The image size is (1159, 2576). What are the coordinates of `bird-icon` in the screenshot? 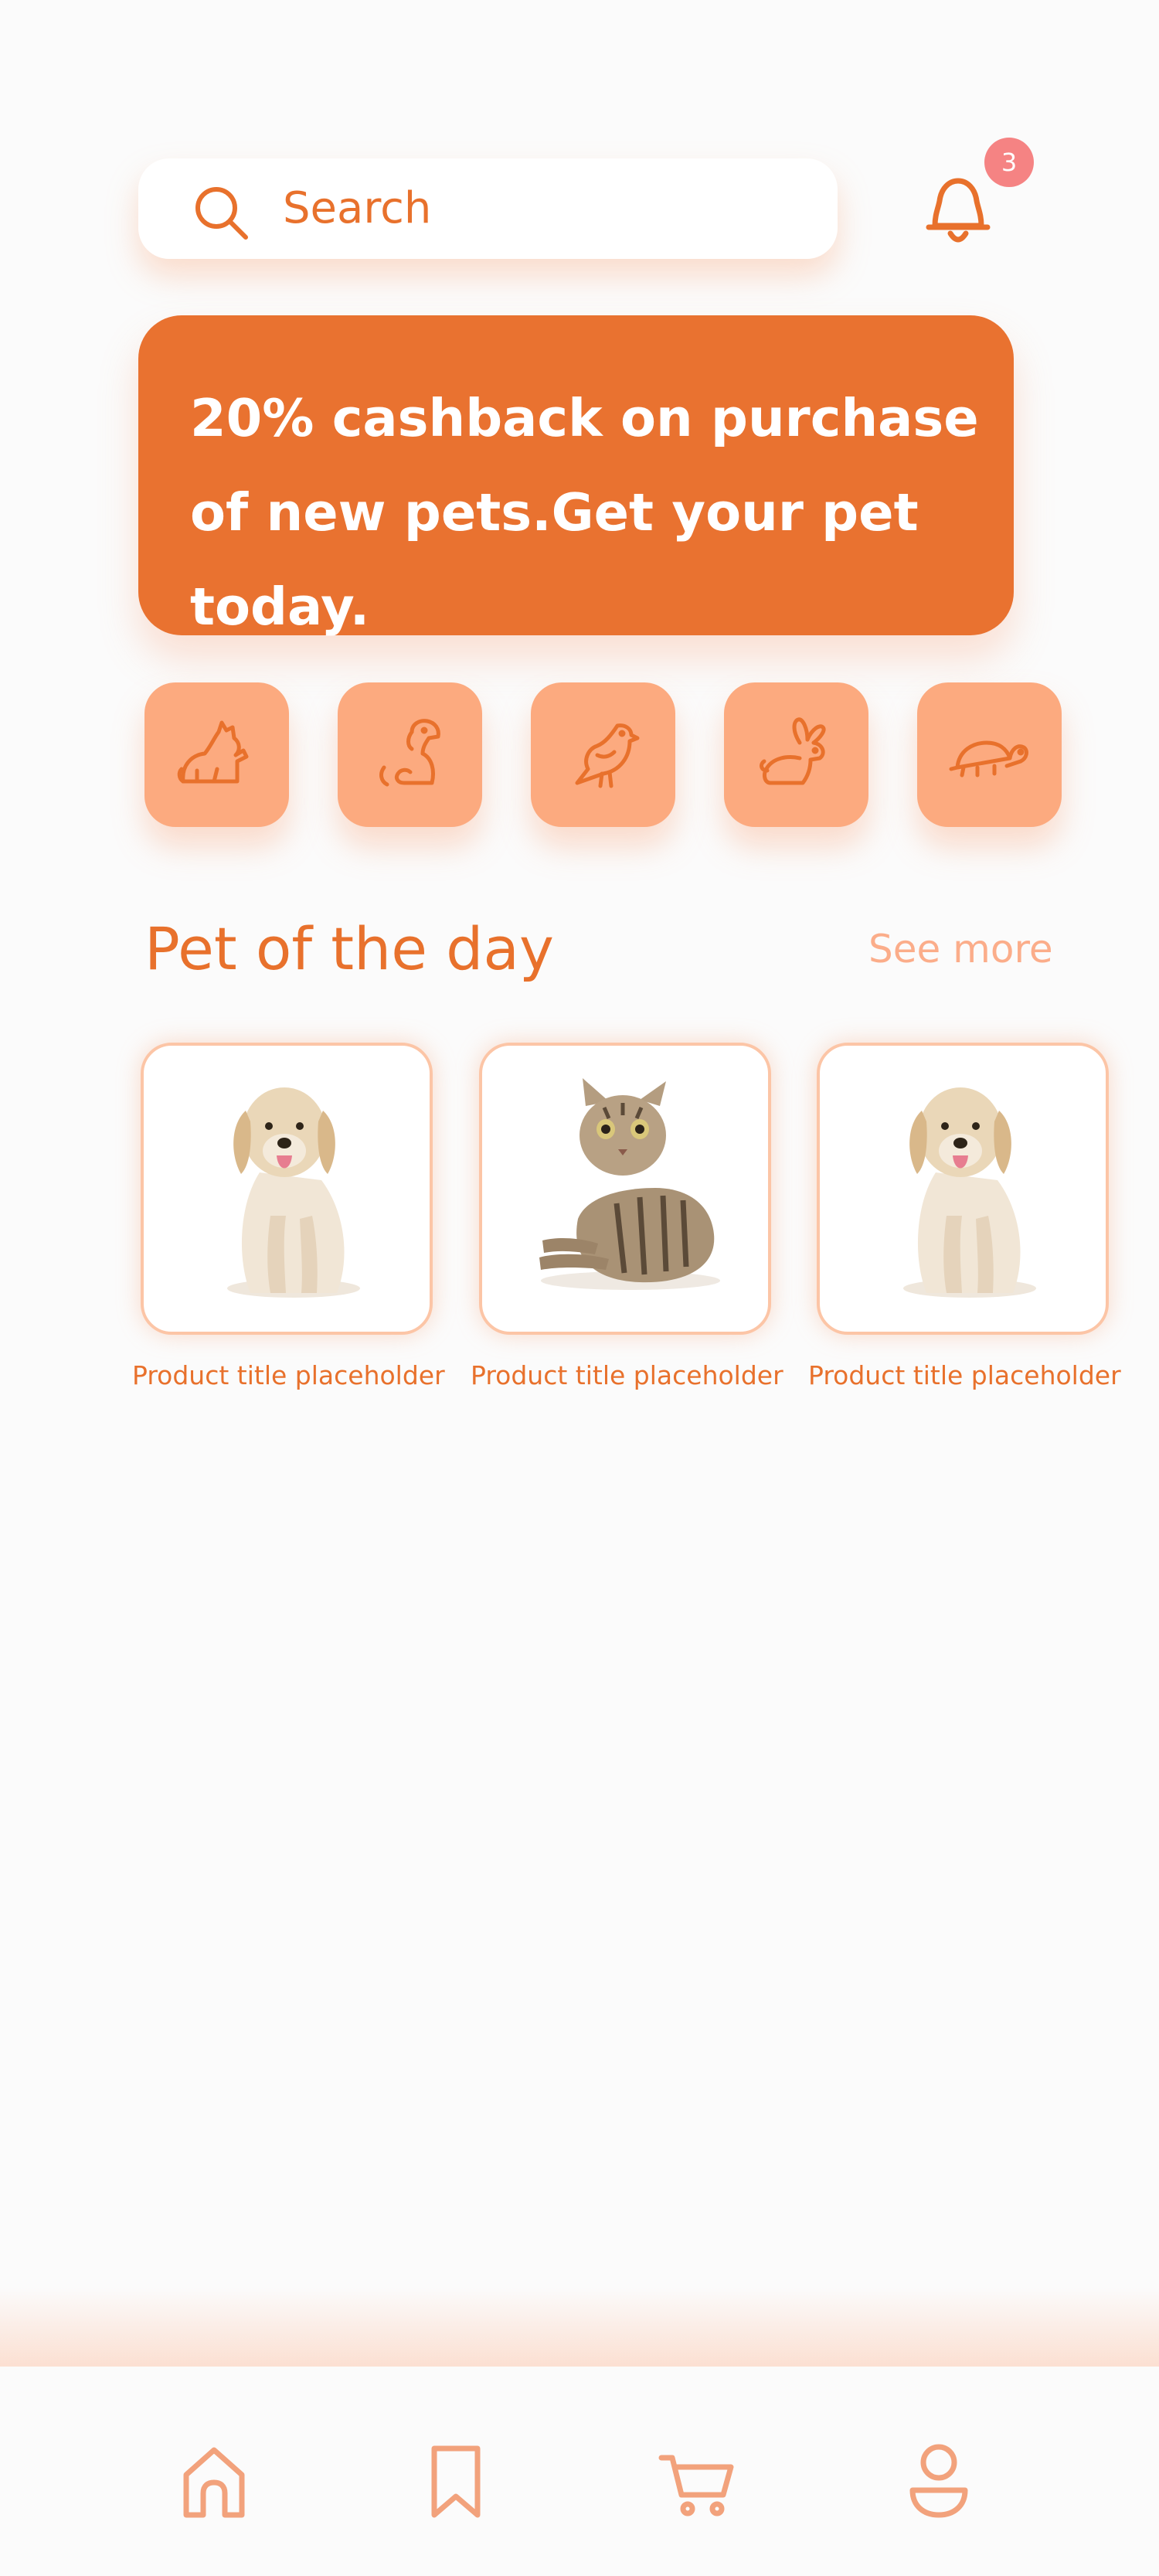 It's located at (607, 755).